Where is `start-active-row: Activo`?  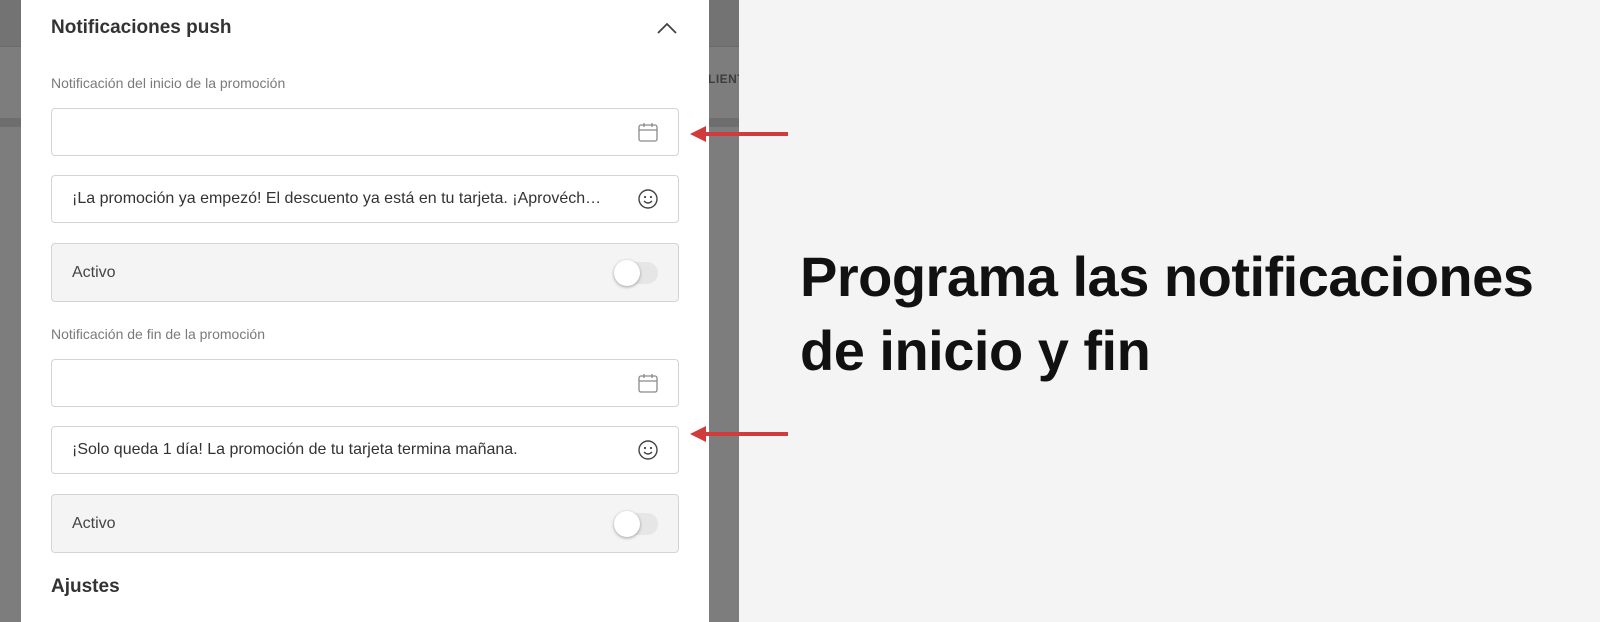 start-active-row: Activo is located at coordinates (365, 272).